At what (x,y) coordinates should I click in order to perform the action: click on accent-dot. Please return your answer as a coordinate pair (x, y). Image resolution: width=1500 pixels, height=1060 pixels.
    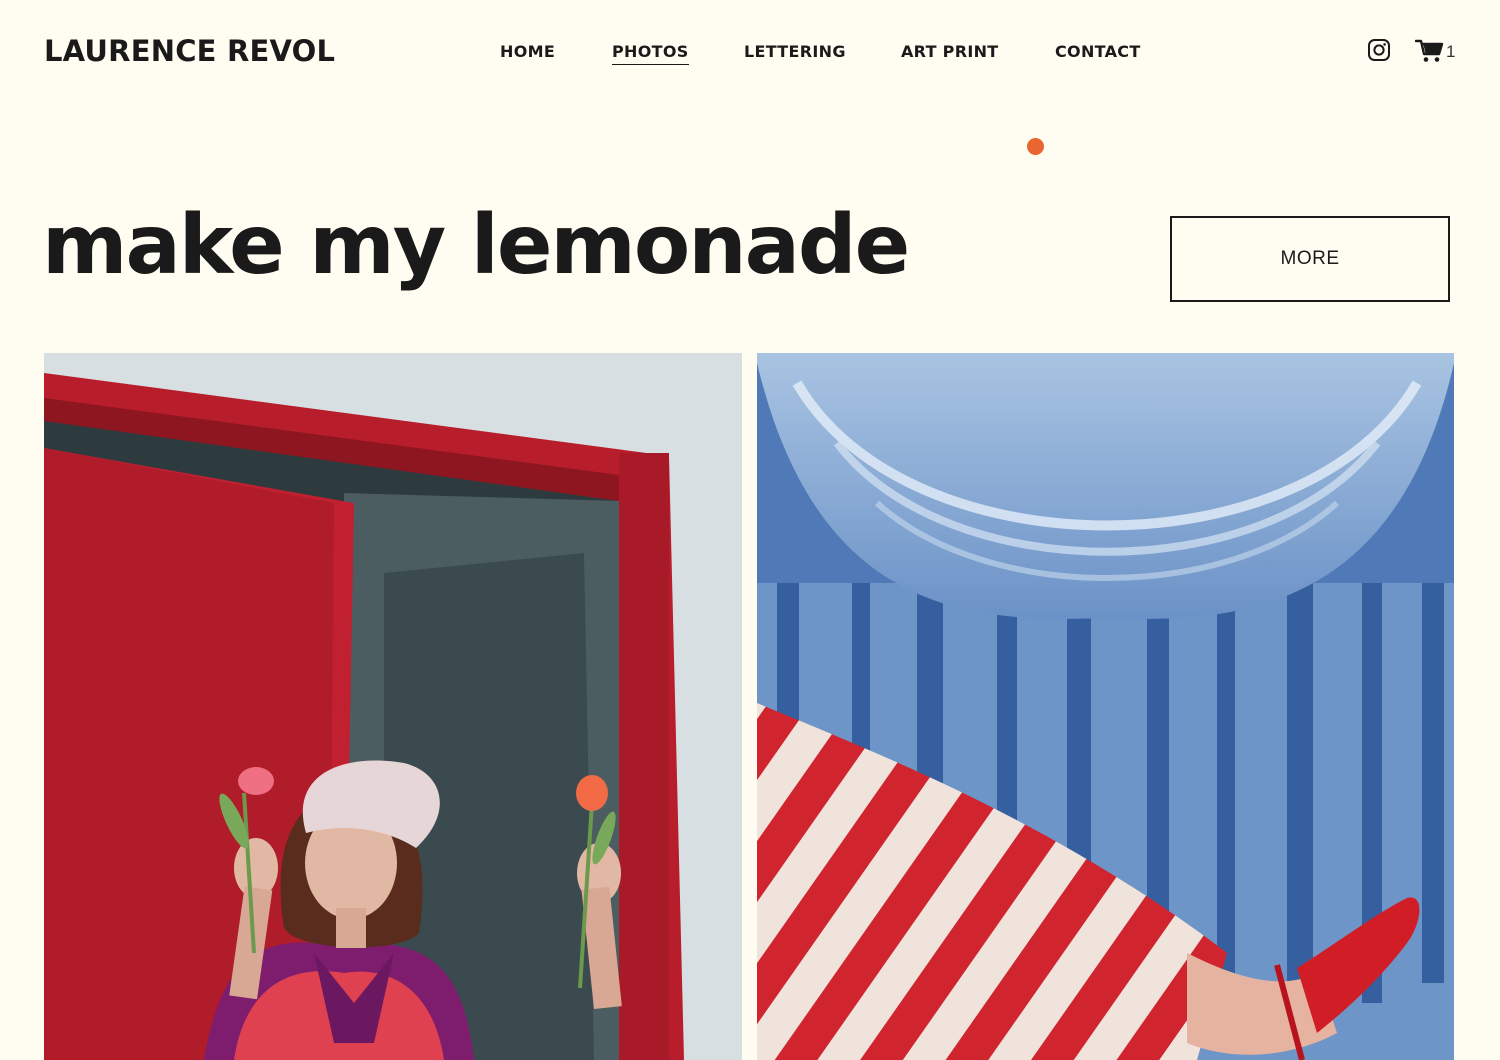
    Looking at the image, I should click on (1035, 146).